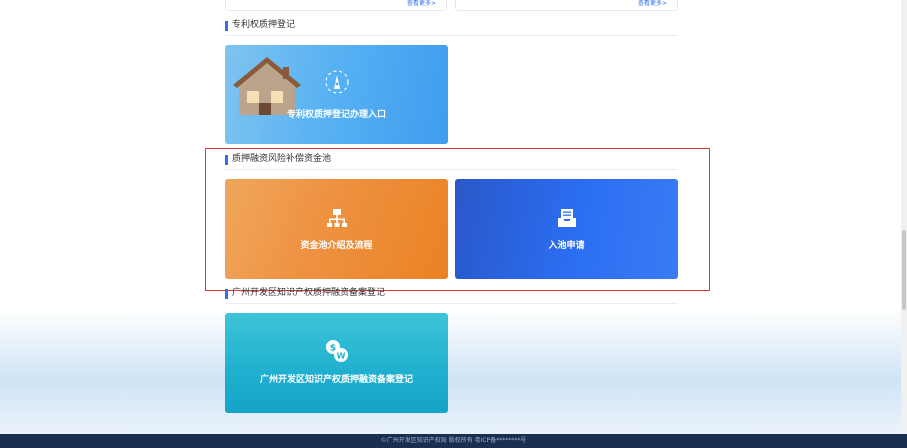  I want to click on view-more-link-left: 查看更多>, so click(421, 4).